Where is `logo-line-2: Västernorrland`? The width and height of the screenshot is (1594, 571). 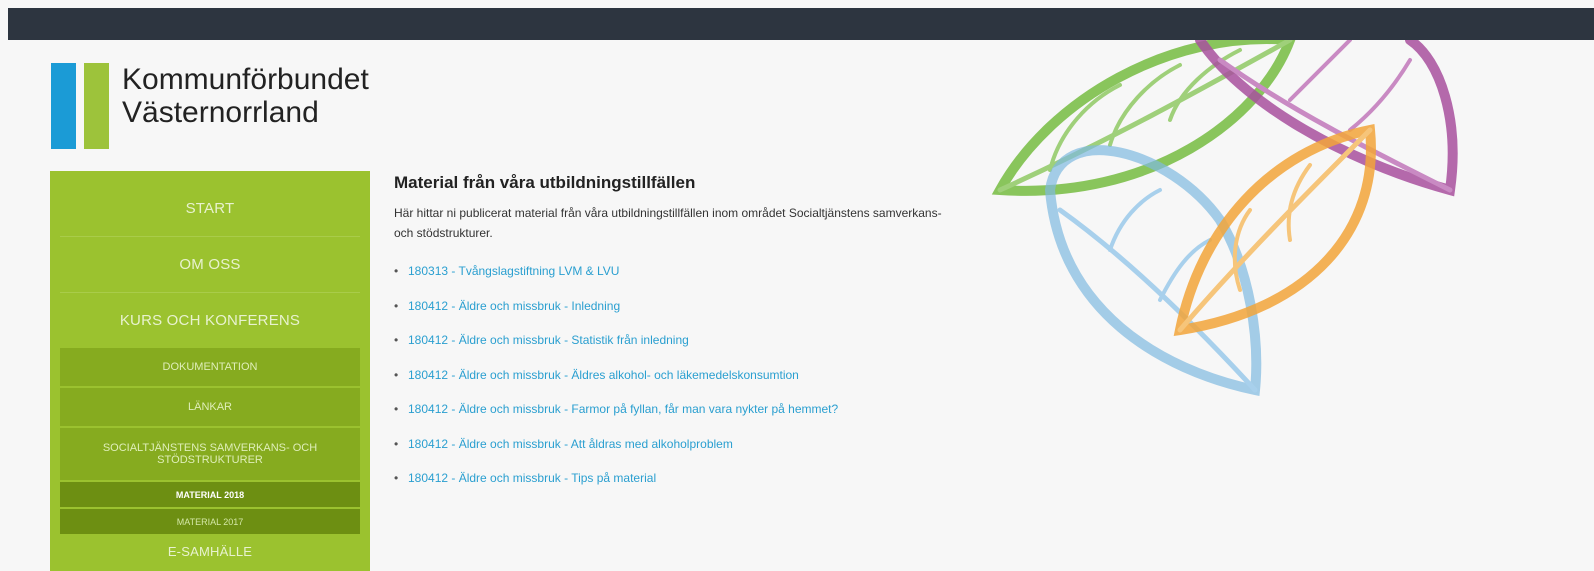
logo-line-2: Västernorrland is located at coordinates (220, 112).